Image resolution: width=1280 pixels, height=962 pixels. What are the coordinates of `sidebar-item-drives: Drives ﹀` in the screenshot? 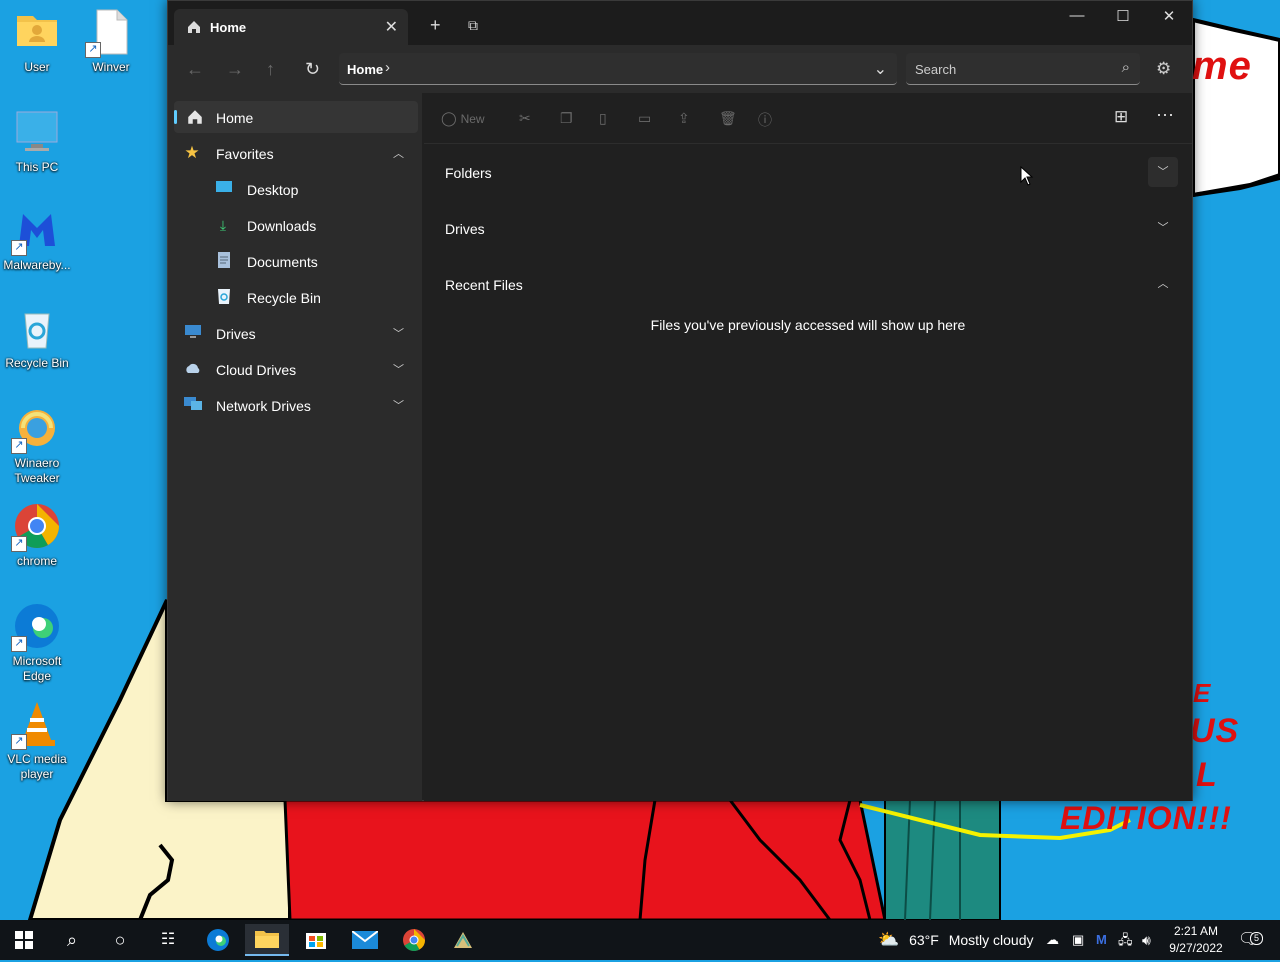 It's located at (296, 333).